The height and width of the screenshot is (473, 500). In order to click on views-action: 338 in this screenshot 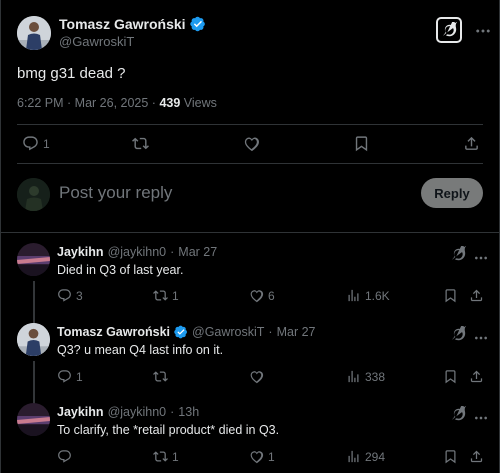, I will do `click(365, 376)`.